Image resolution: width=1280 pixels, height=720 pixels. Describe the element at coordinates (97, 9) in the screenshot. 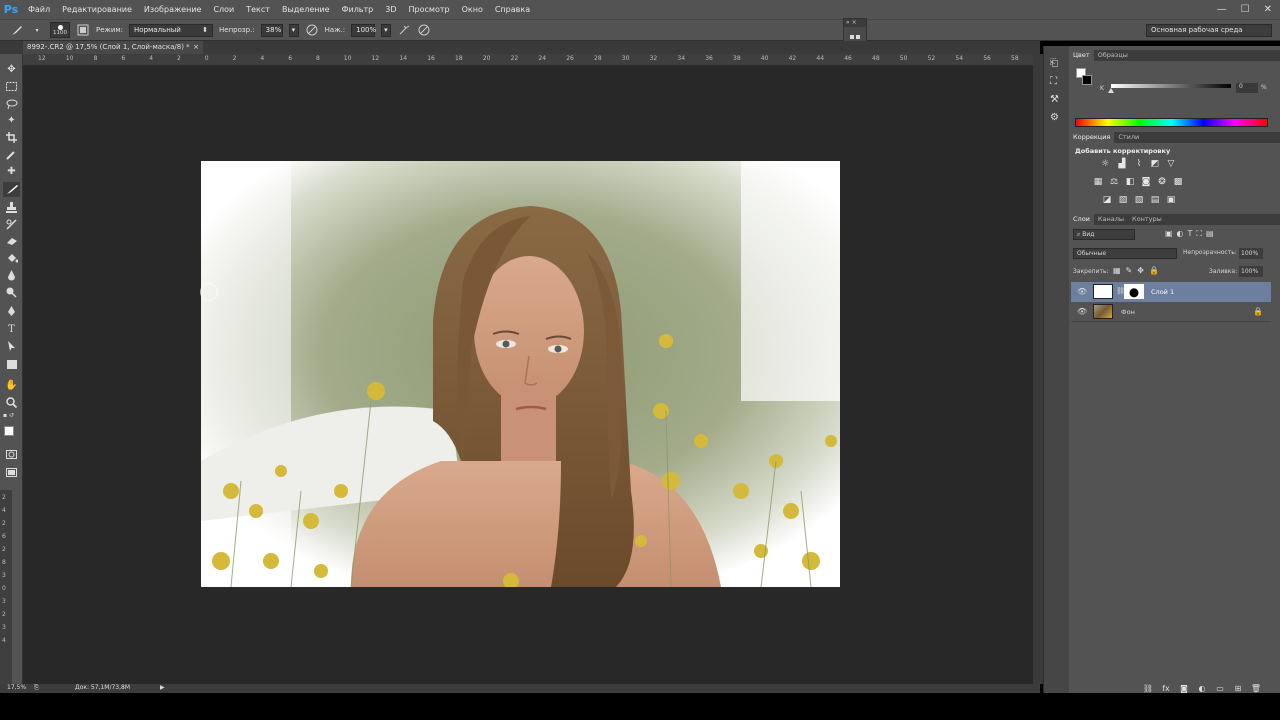

I see `menu-edit: Редактирование` at that location.